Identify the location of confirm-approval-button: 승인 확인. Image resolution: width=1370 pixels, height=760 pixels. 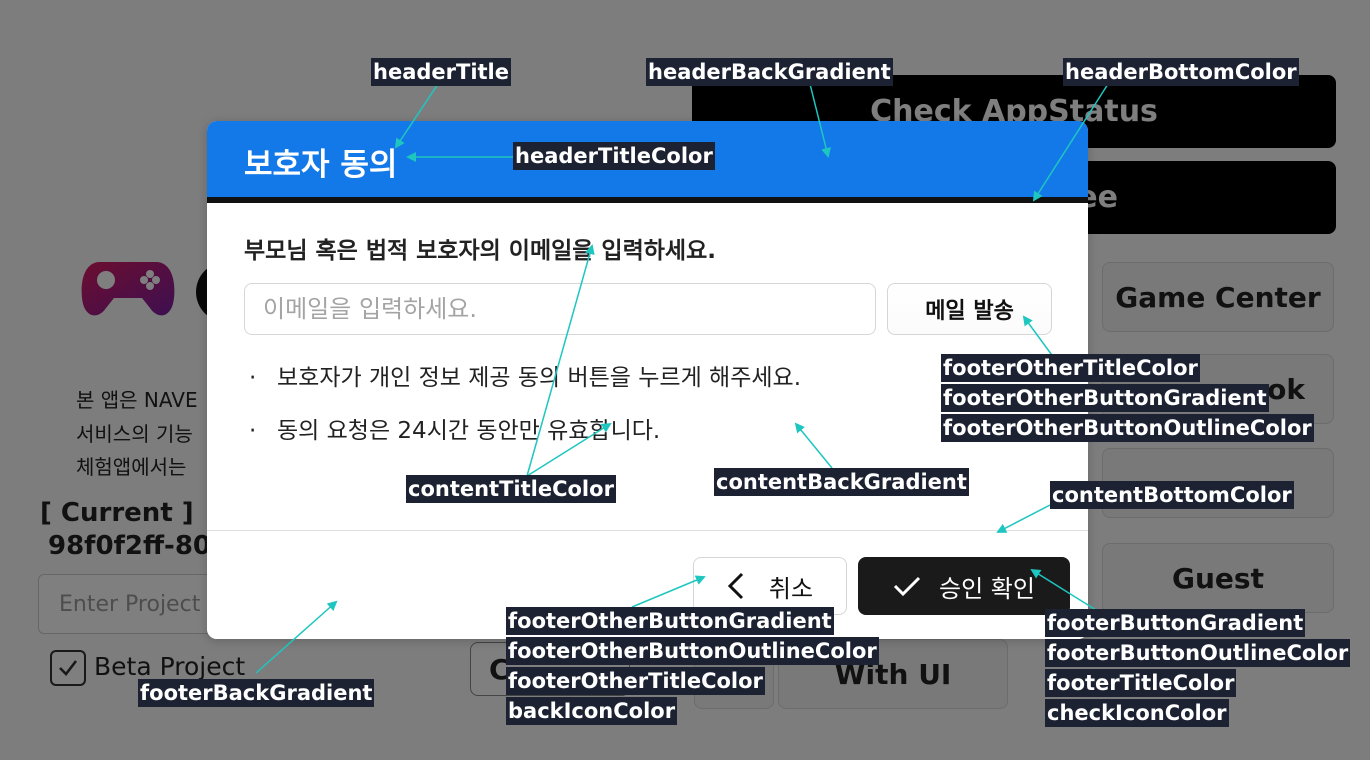
(964, 586).